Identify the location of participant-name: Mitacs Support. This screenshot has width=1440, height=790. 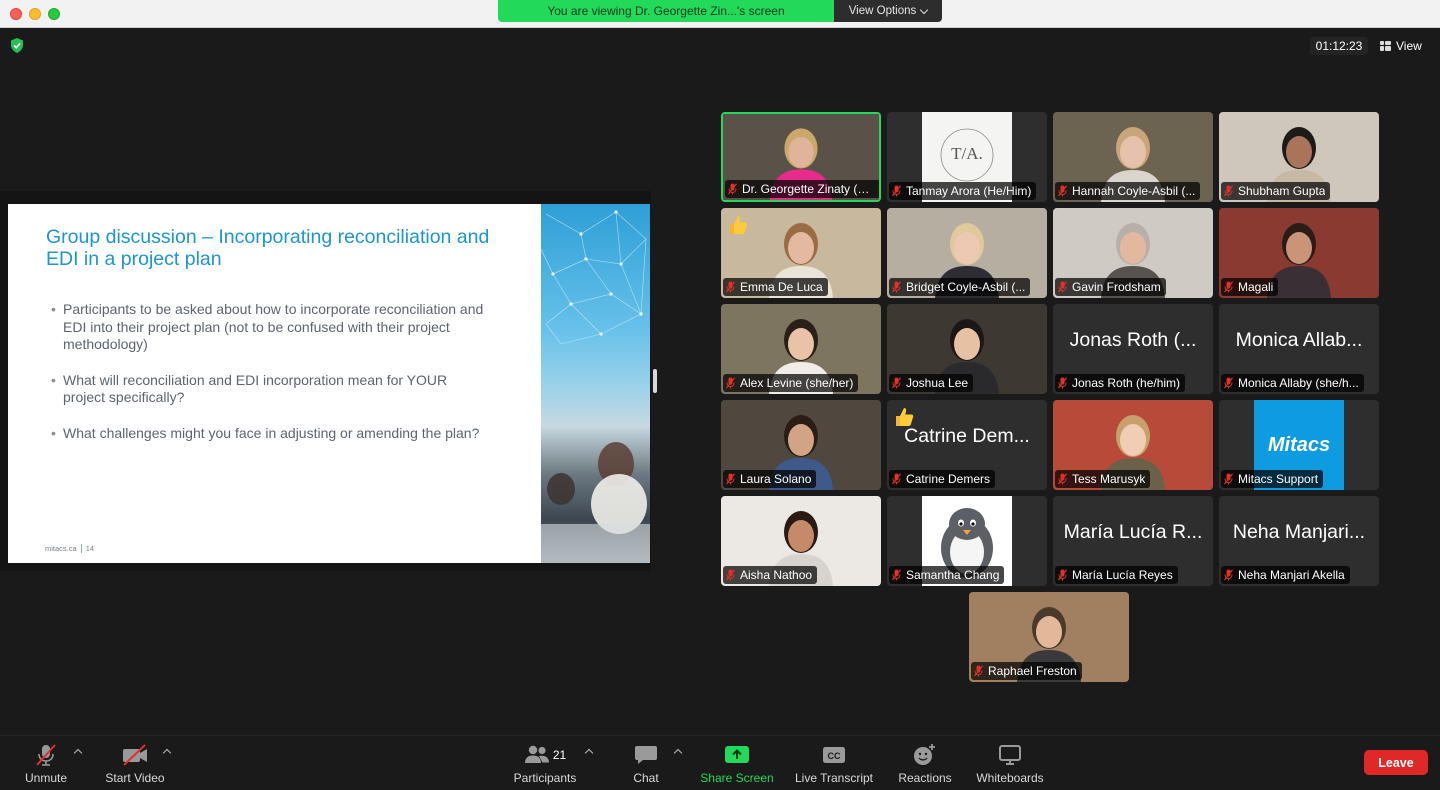
(1278, 479).